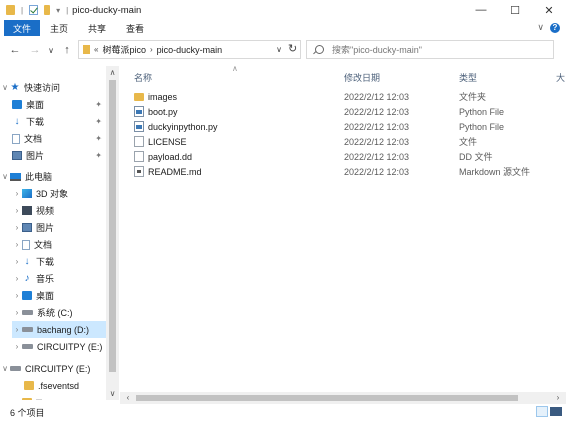 The height and width of the screenshot is (421, 566). Describe the element at coordinates (27, 278) in the screenshot. I see `music-icon: ♪` at that location.